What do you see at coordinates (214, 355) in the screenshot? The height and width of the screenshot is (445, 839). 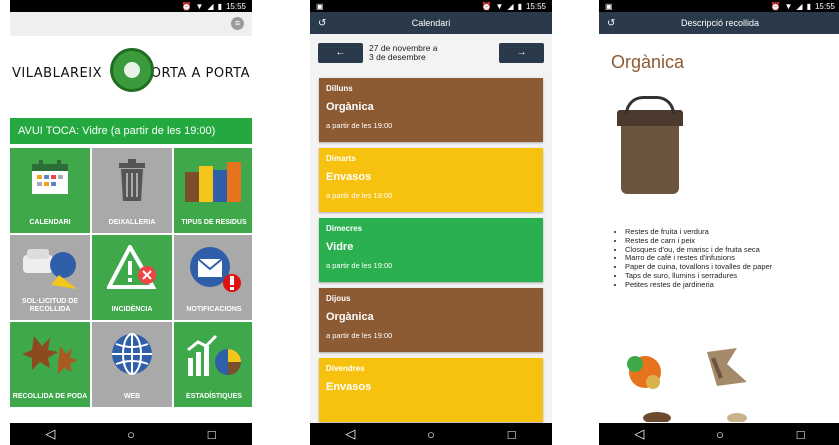 I see `stats-icon` at bounding box center [214, 355].